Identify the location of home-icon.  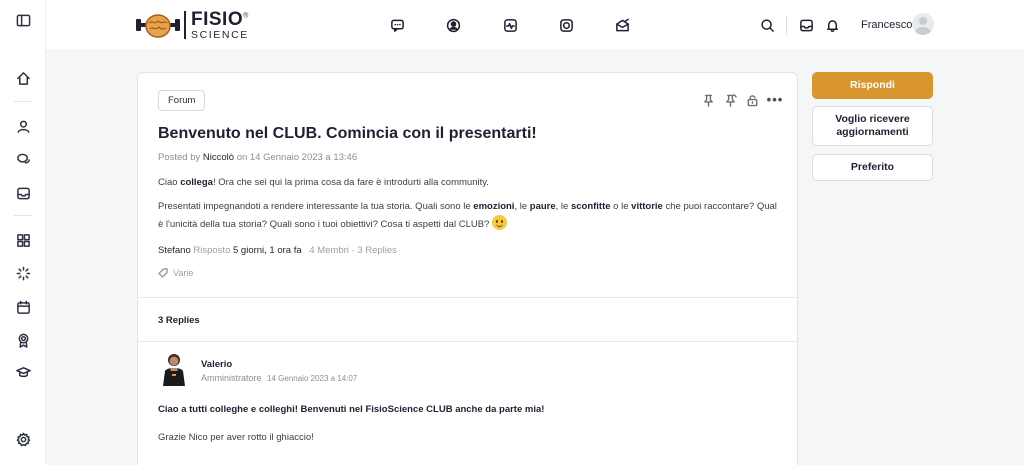
(23, 78).